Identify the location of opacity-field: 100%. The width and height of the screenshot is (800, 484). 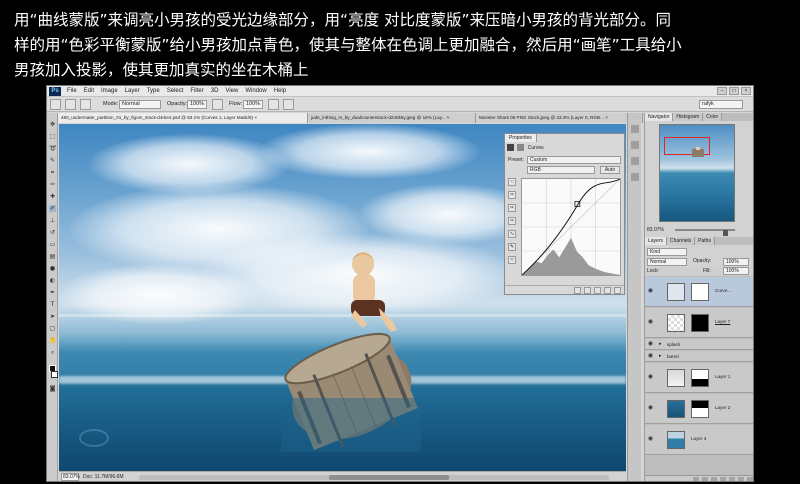
(197, 104).